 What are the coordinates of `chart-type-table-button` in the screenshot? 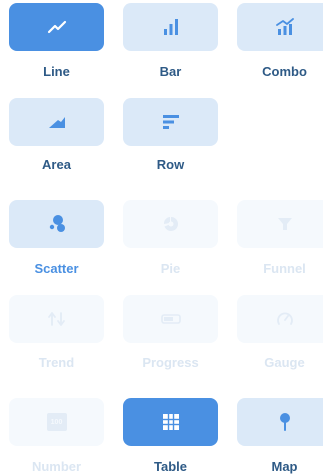 It's located at (170, 422).